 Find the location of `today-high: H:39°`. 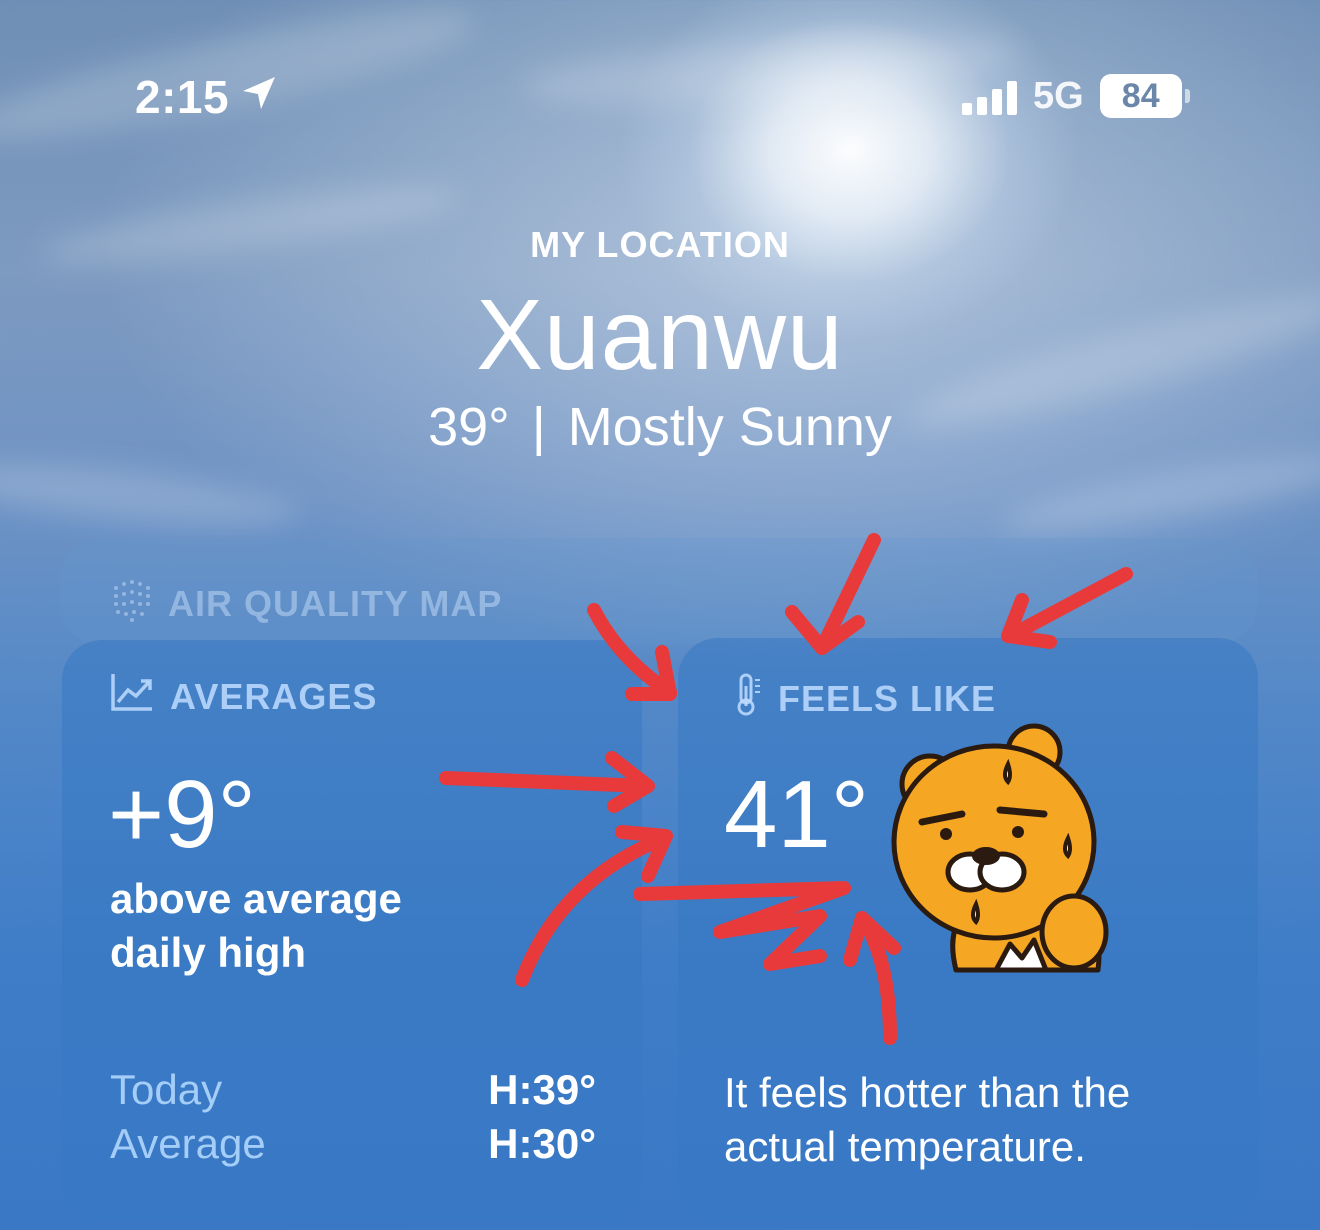

today-high: H:39° is located at coordinates (542, 1089).